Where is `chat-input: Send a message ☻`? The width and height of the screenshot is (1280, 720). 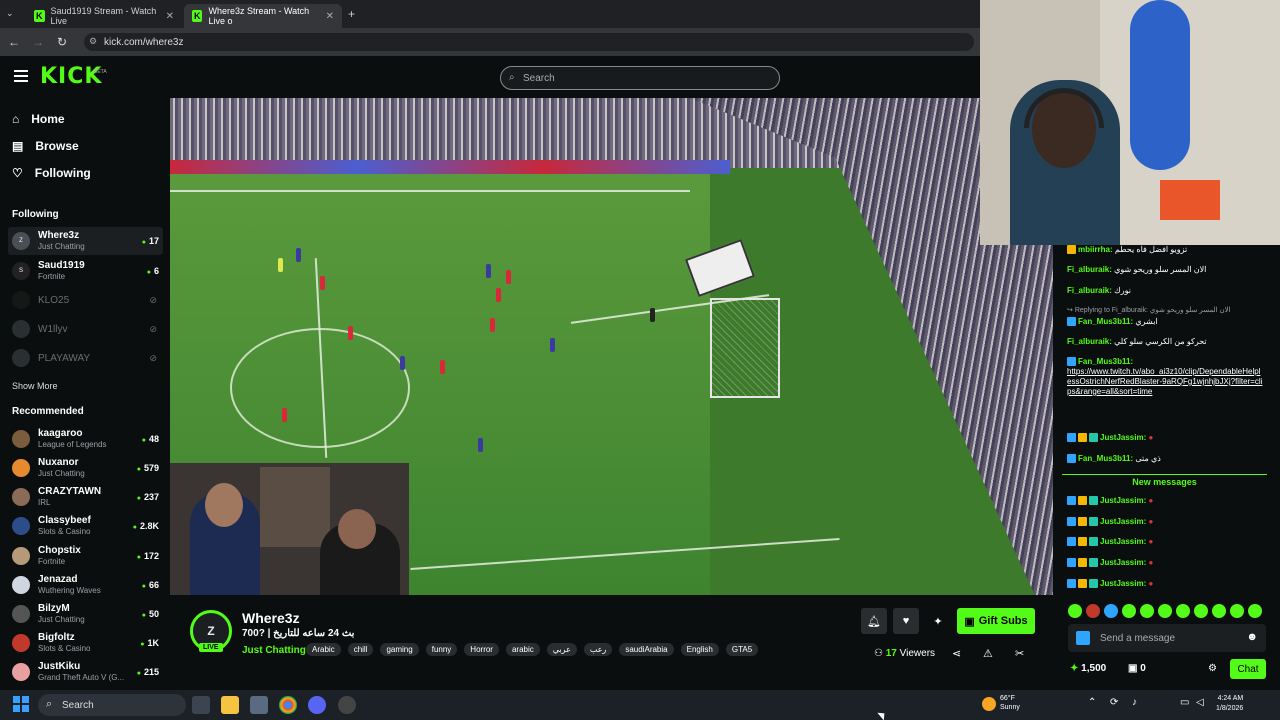
chat-input: Send a message ☻ is located at coordinates (1167, 638).